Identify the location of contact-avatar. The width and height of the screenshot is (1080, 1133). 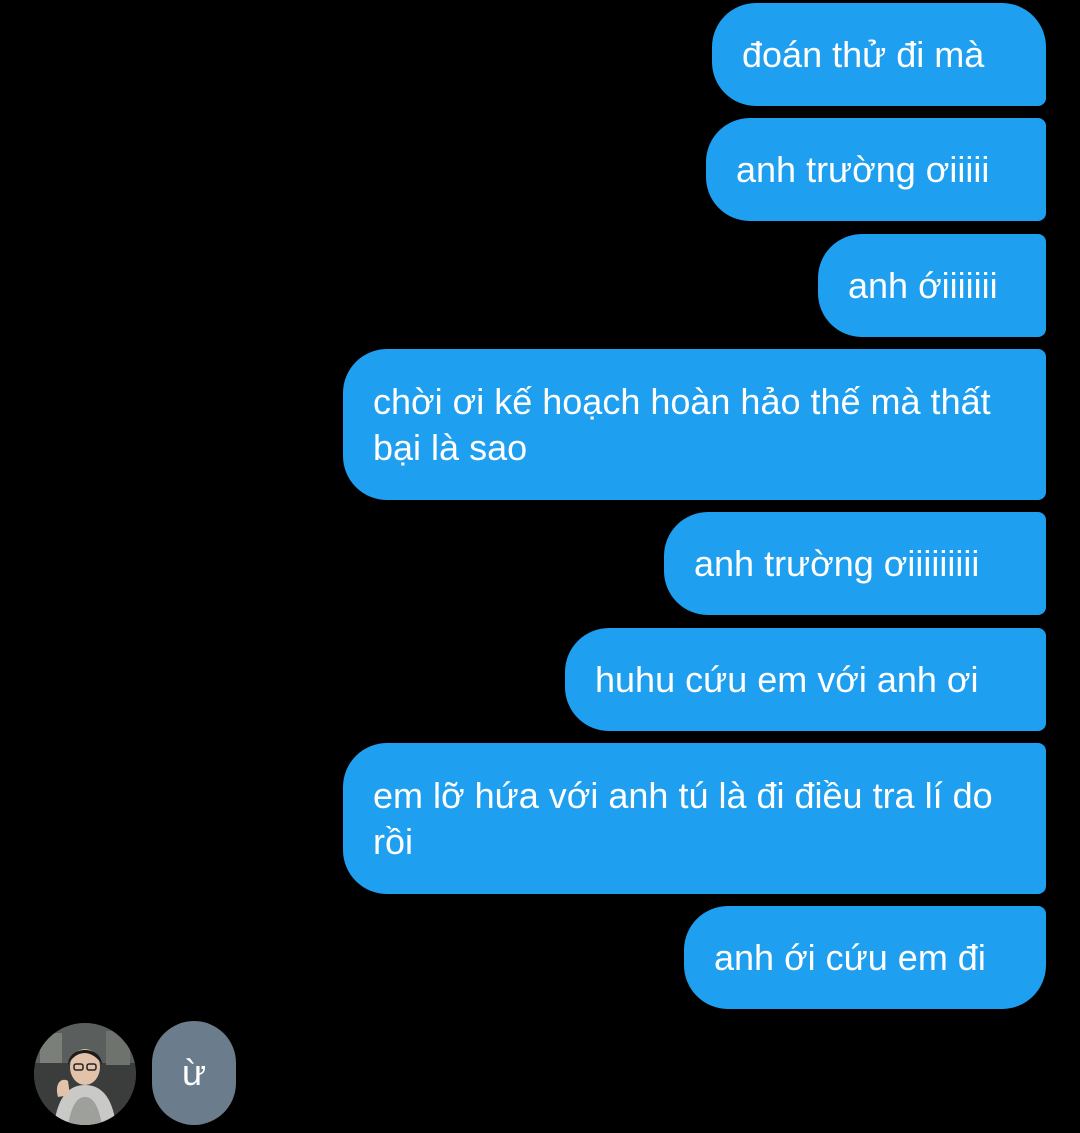
(85, 1074).